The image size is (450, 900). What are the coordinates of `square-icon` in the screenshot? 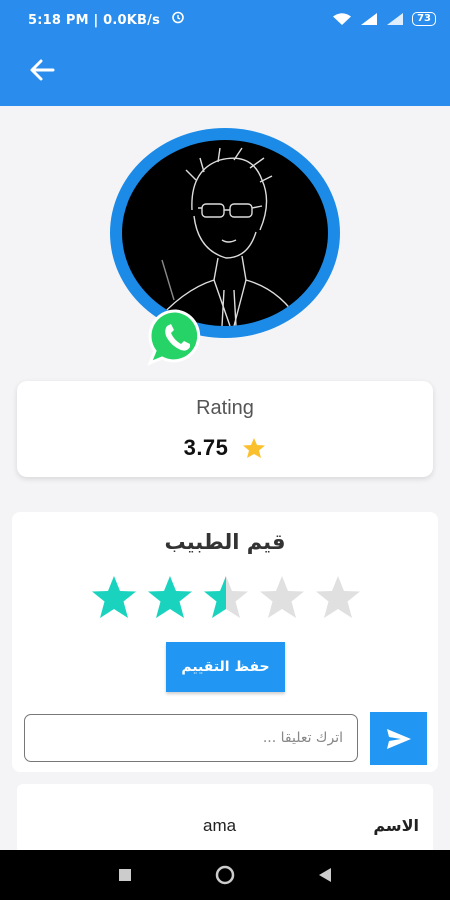 It's located at (125, 875).